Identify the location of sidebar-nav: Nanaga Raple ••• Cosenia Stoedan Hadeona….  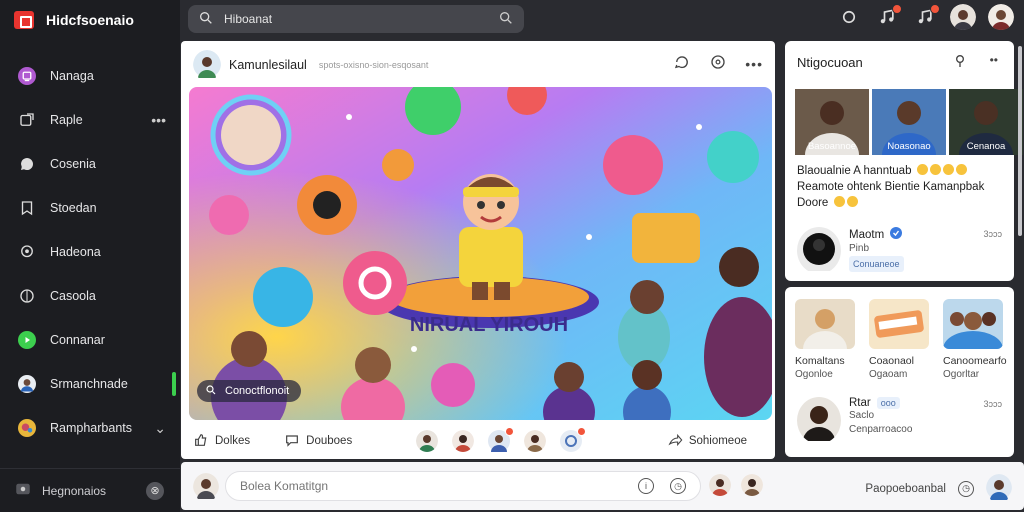
(90, 252).